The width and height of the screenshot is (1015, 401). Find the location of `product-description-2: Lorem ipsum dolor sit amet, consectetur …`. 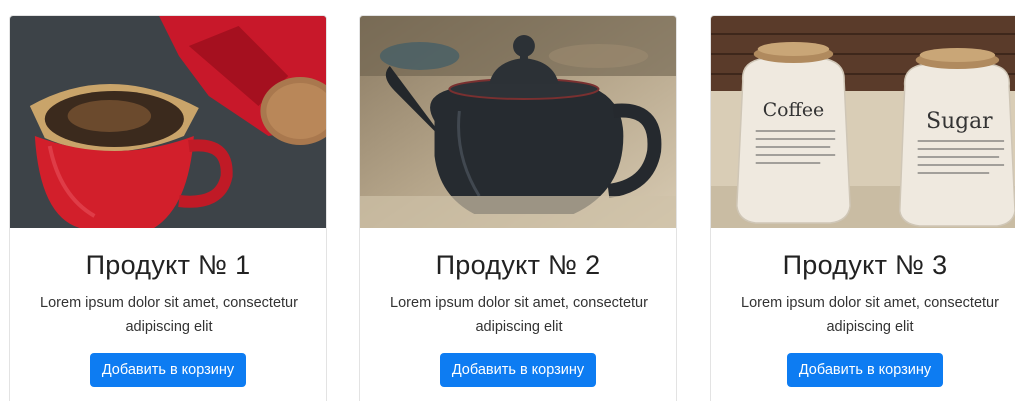

product-description-2: Lorem ipsum dolor sit amet, consectetur … is located at coordinates (519, 315).